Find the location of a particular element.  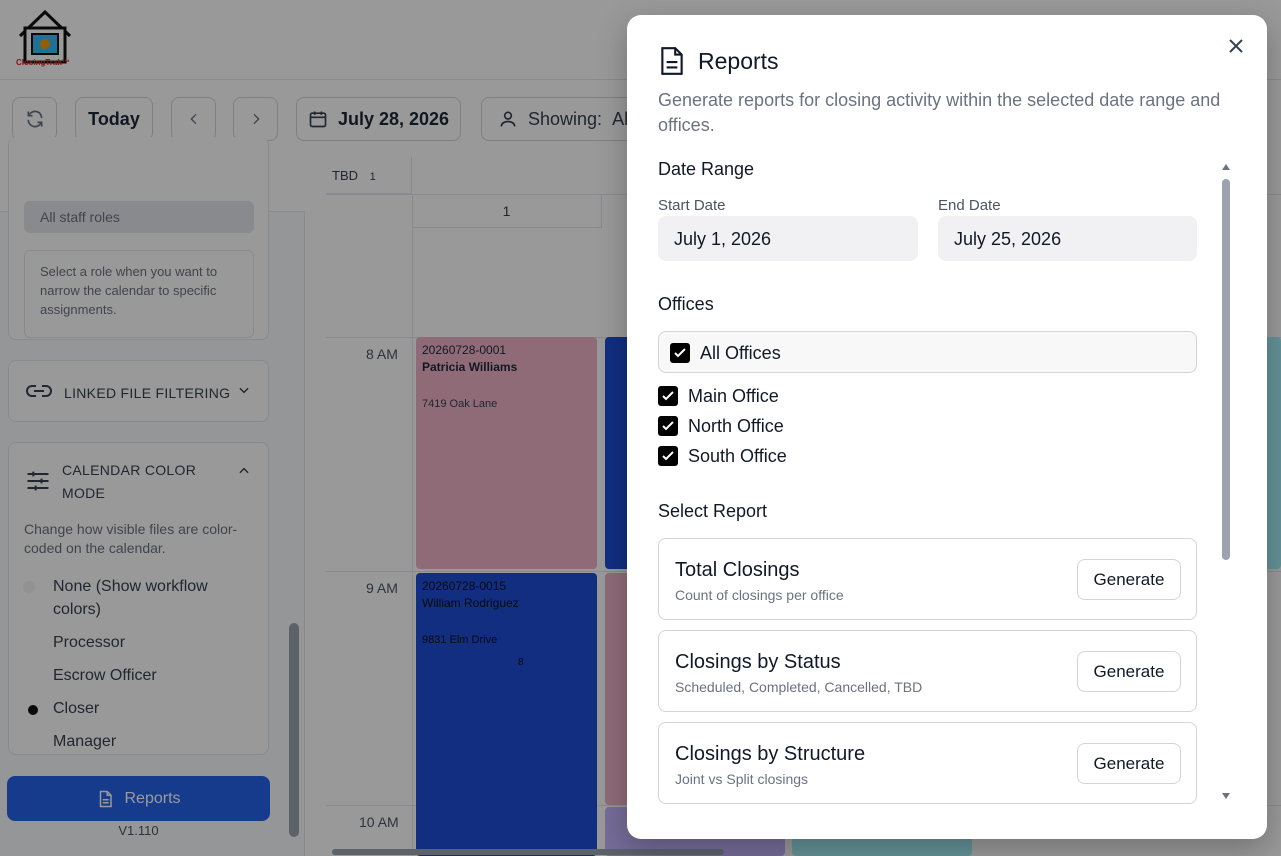

north-office-checkbox is located at coordinates (668, 426).